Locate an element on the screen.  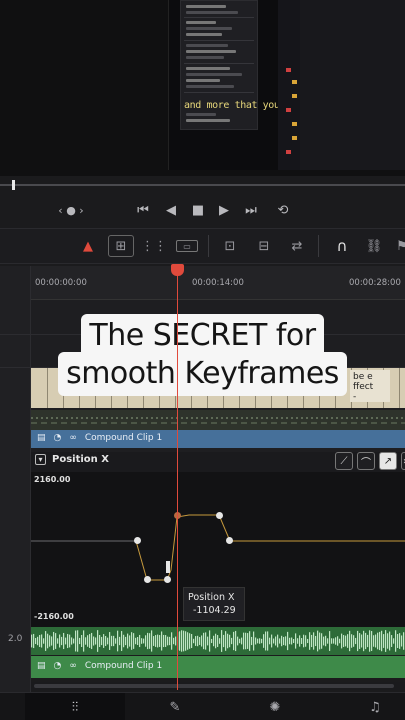
overwrite-clip-icon: ⊟ is located at coordinates (264, 246).